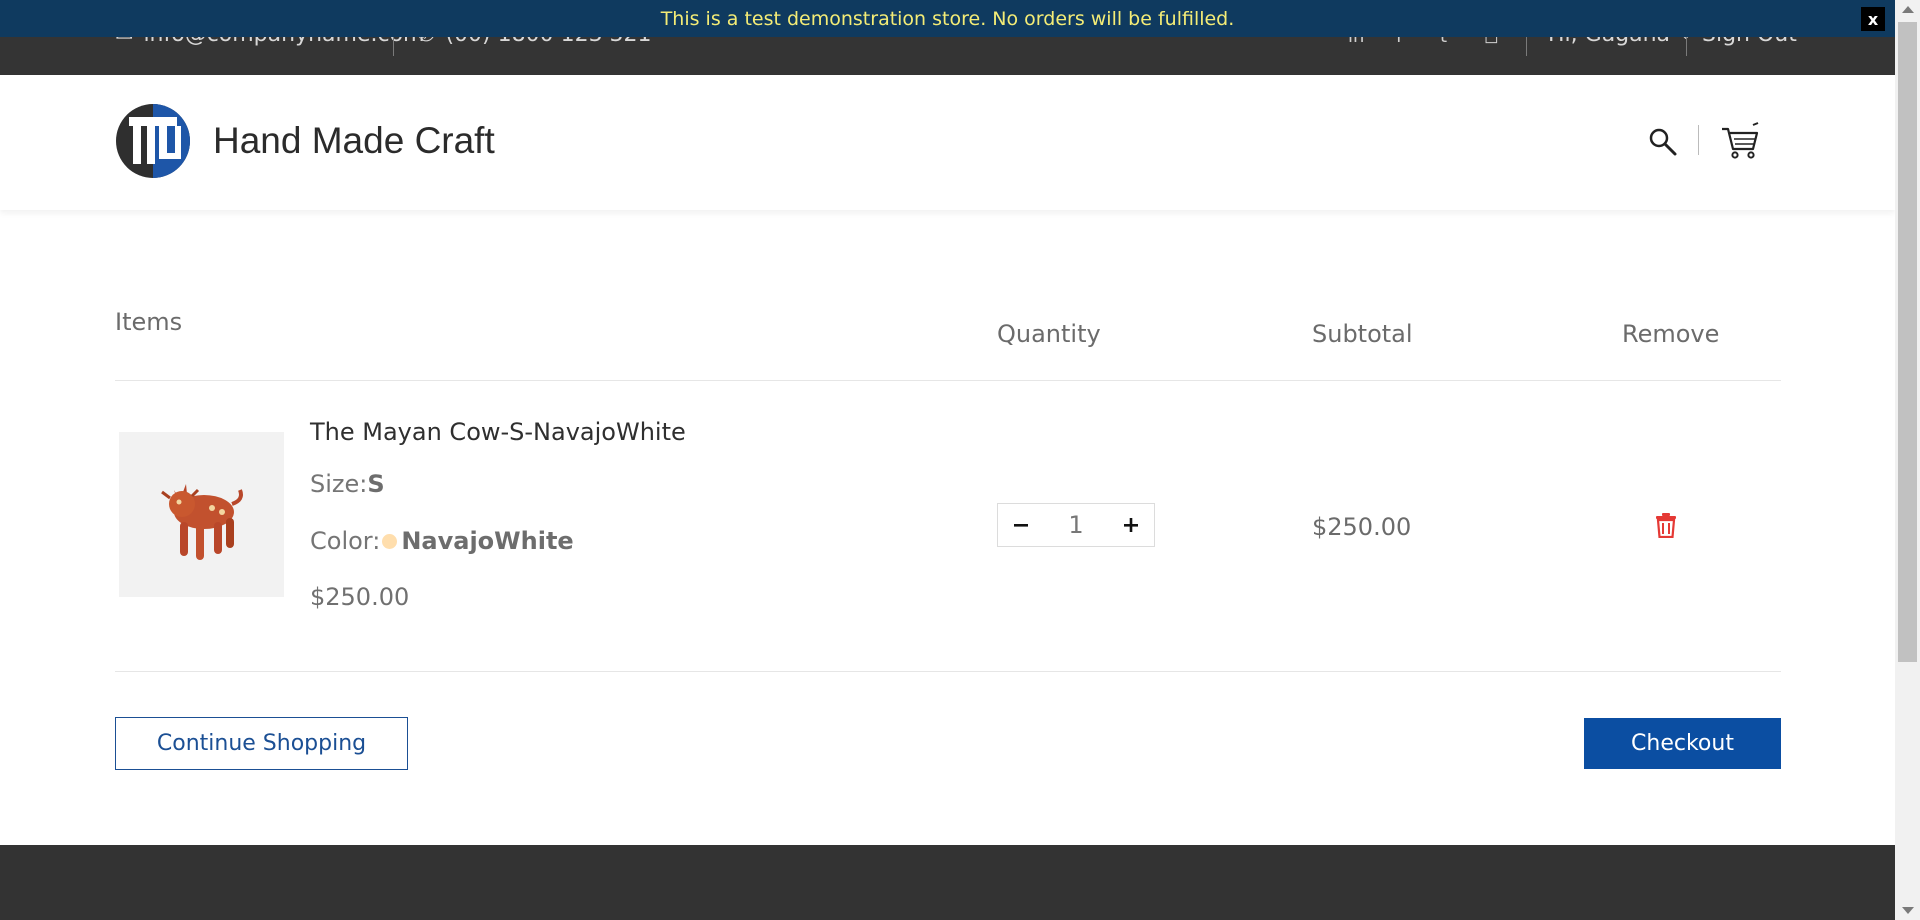 The height and width of the screenshot is (920, 1920). I want to click on product-color: Color: NavajoWhite, so click(442, 541).